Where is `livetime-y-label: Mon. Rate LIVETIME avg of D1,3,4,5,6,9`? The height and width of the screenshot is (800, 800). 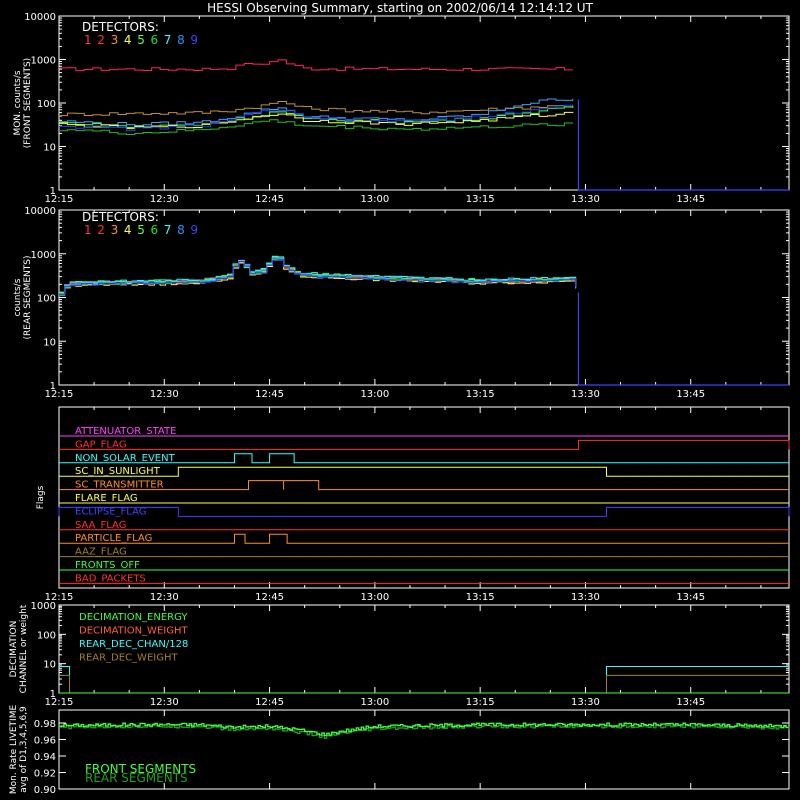 livetime-y-label: Mon. Rate LIVETIME avg of D1,3,4,5,6,9 is located at coordinates (19, 750).